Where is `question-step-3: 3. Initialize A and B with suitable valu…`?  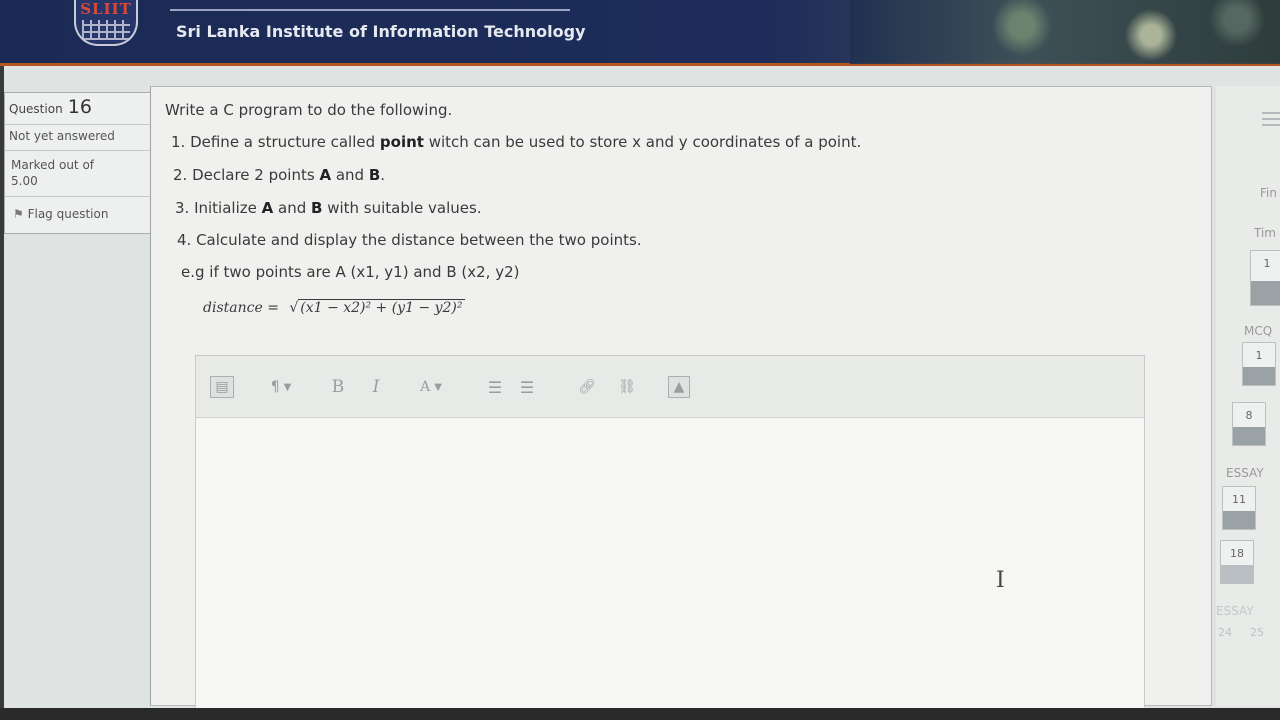
question-step-3: 3. Initialize A and B with suitable valu… is located at coordinates (328, 208).